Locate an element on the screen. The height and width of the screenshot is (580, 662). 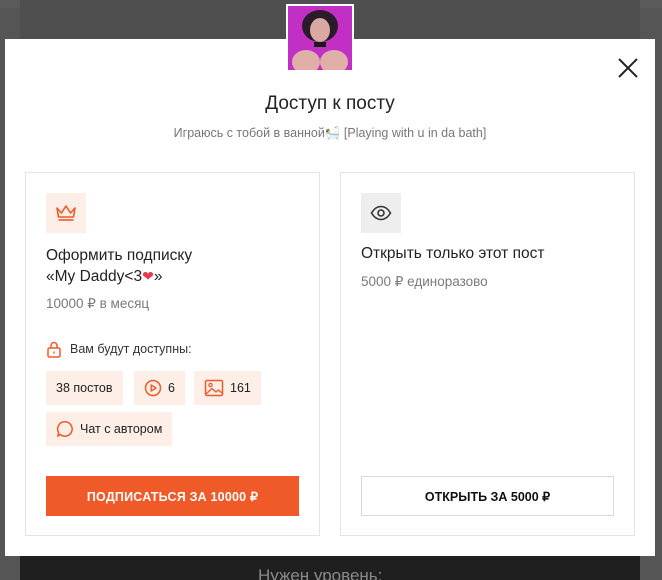
chip-author-chat: Чат с автором is located at coordinates (109, 429).